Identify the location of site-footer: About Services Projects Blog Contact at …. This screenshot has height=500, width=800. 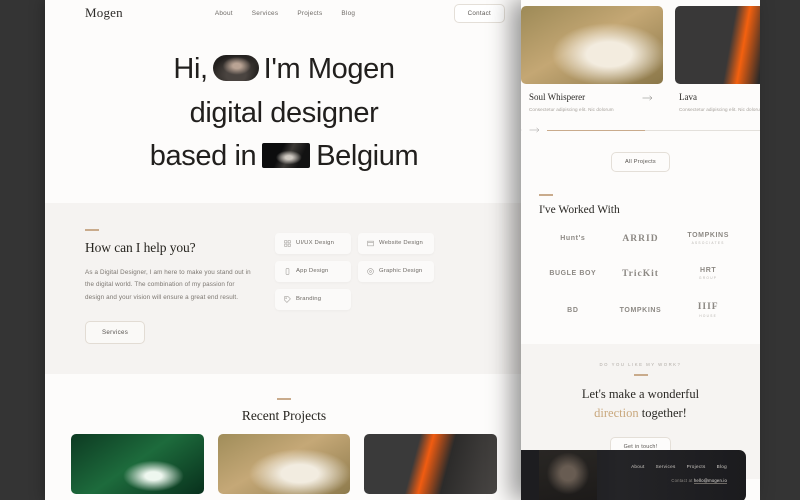
(633, 475).